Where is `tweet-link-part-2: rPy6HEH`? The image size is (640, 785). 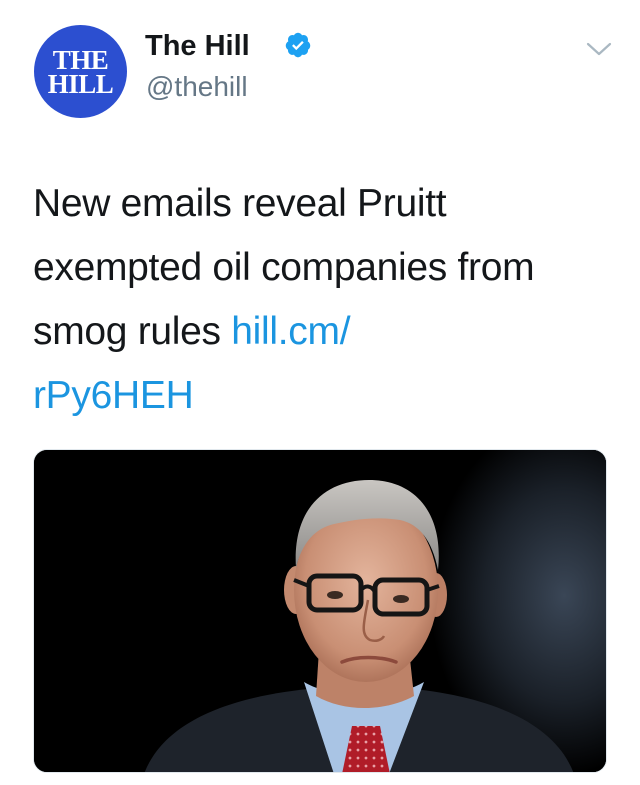 tweet-link-part-2: rPy6HEH is located at coordinates (113, 395).